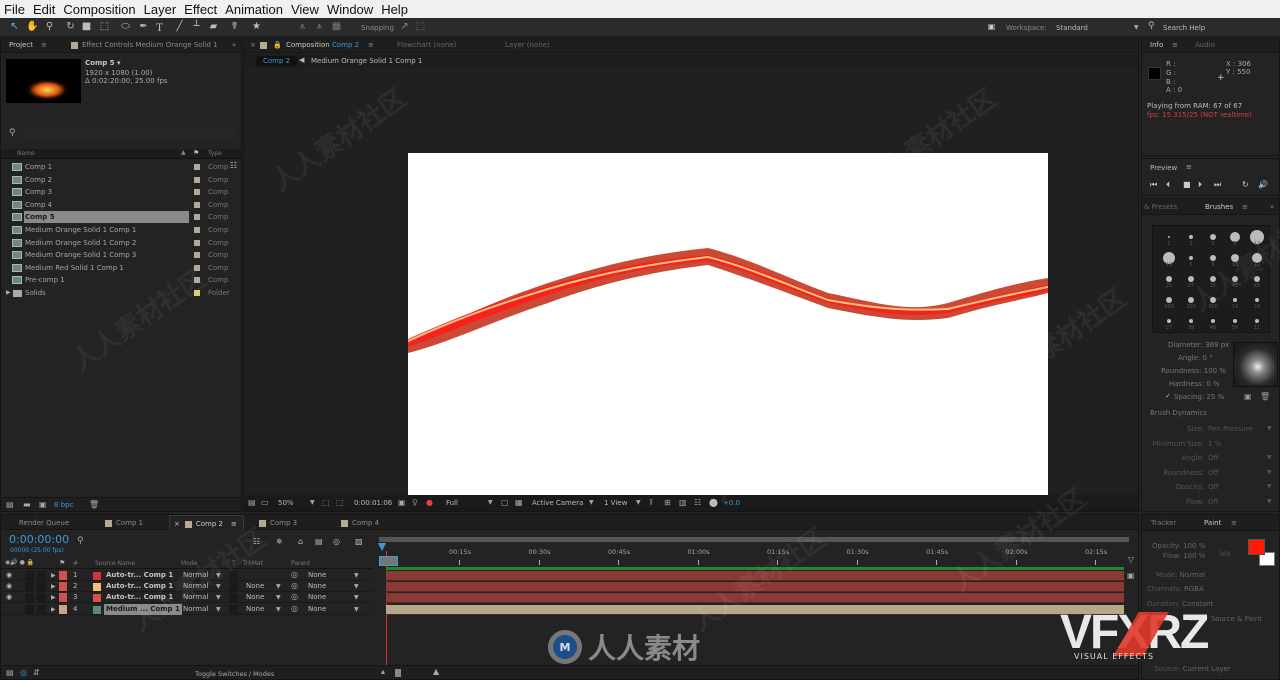 This screenshot has height=680, width=1280. What do you see at coordinates (755, 587) in the screenshot?
I see `layer-duration-bar` at bounding box center [755, 587].